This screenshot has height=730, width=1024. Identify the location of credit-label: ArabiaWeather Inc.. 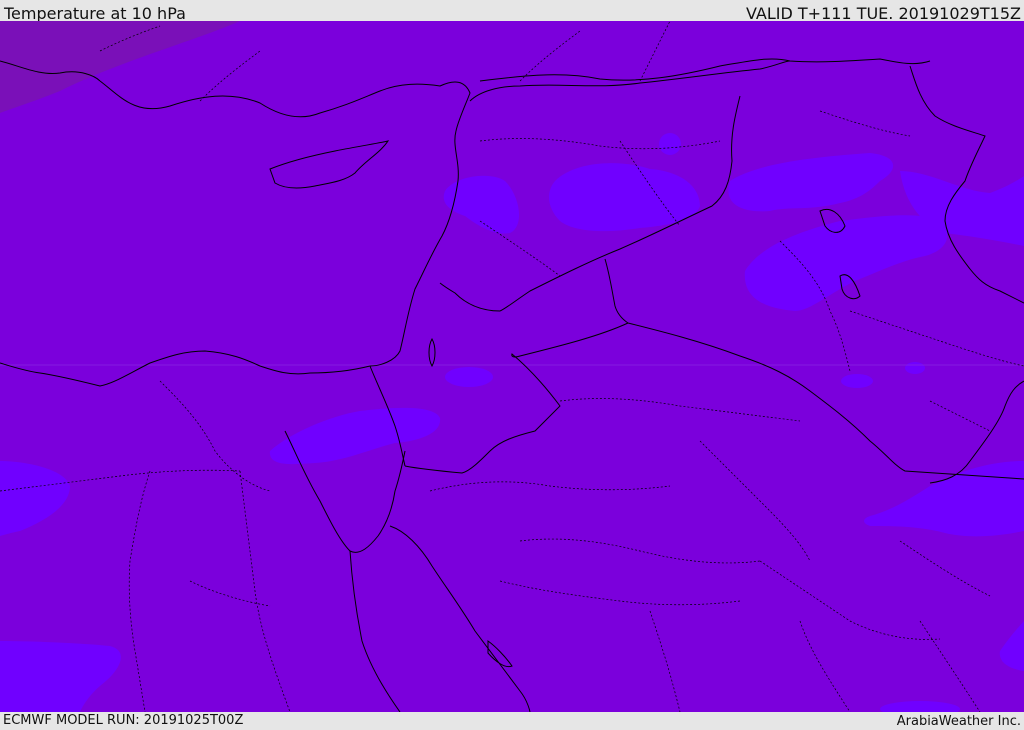
(958, 721).